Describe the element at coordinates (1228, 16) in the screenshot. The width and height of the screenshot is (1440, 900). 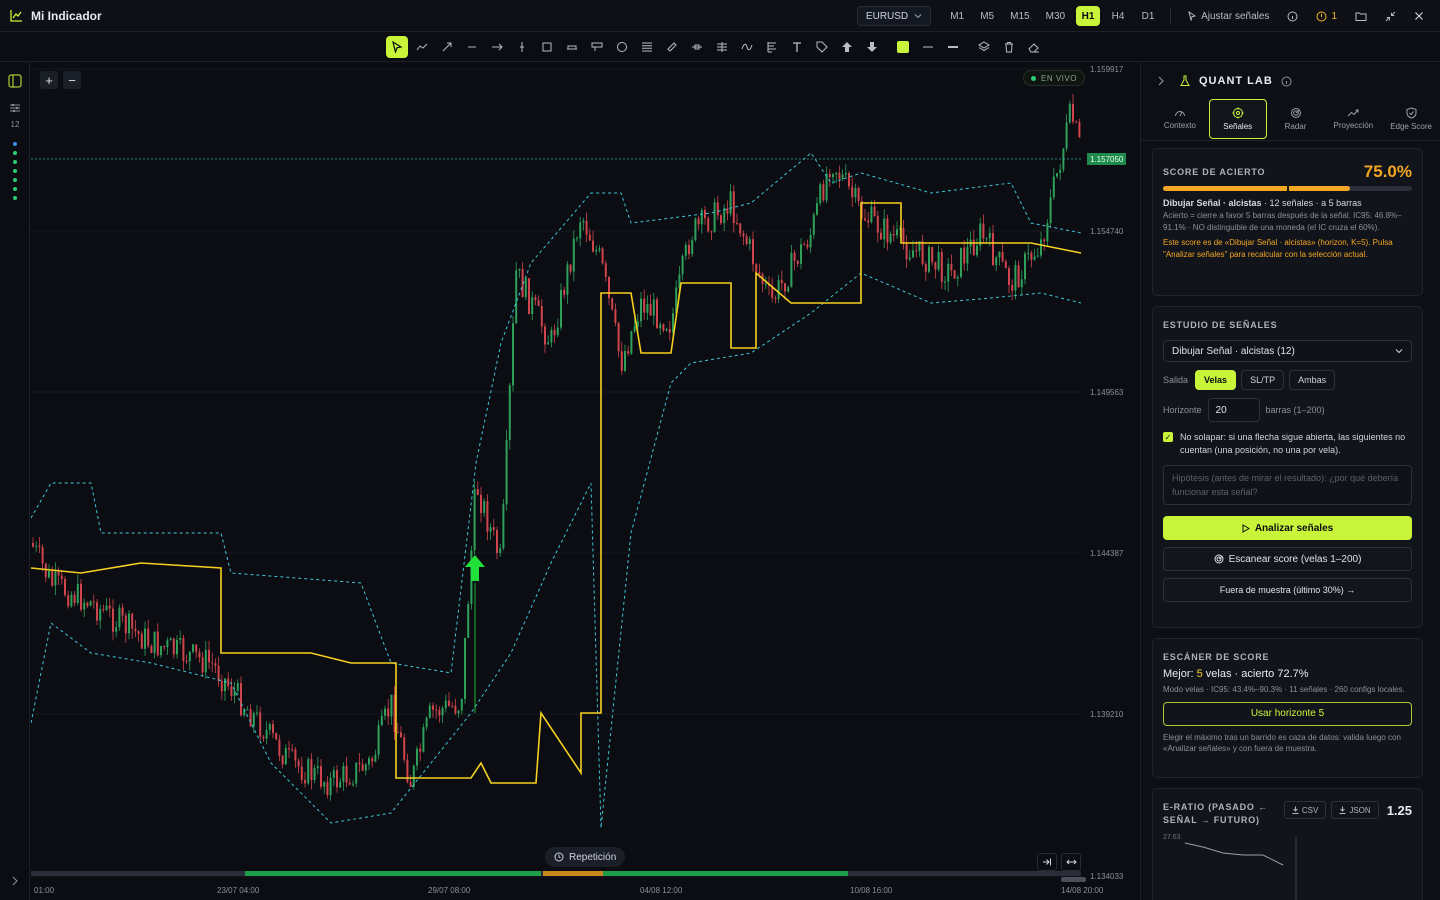
I see `adjust-signals-button: Ajustar señales` at that location.